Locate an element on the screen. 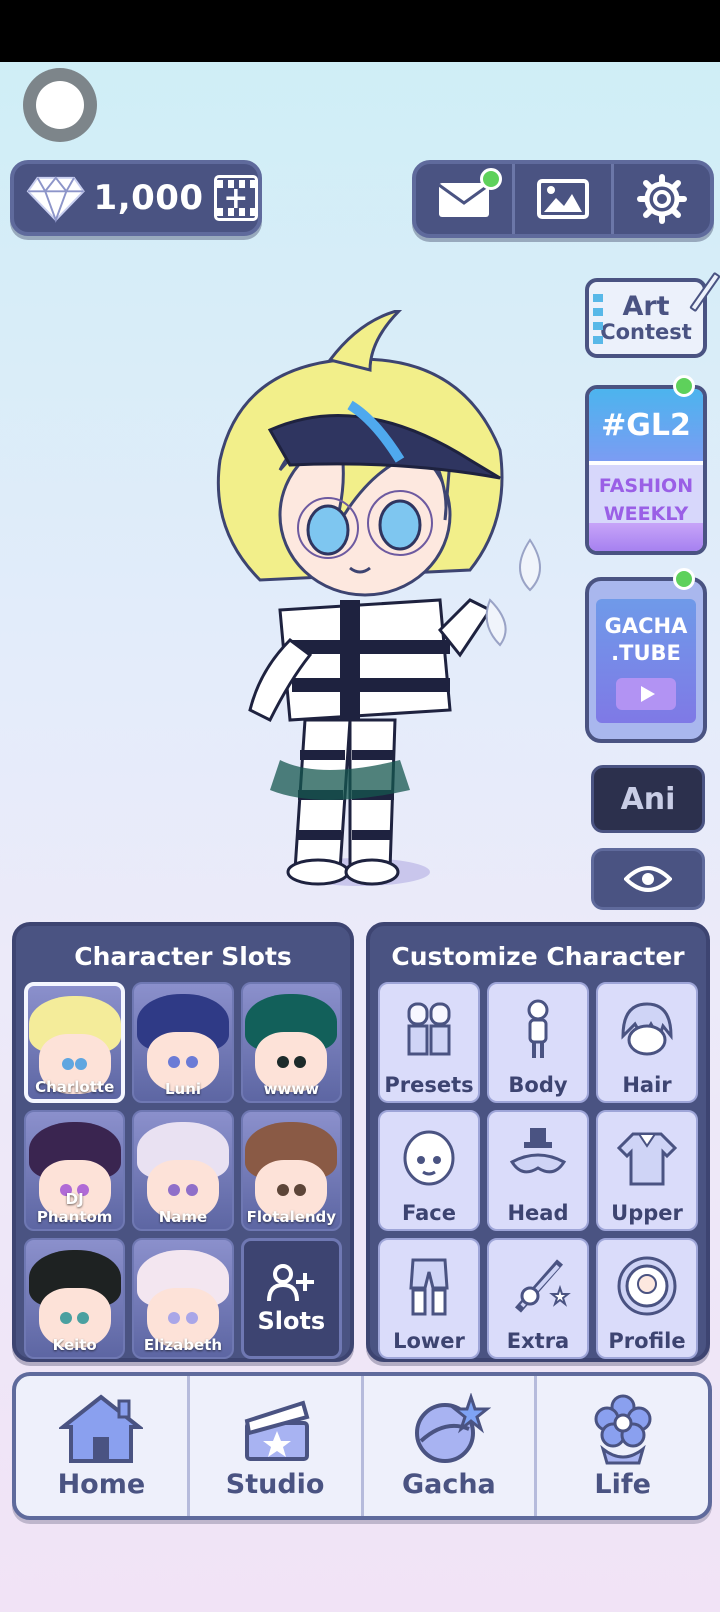  settings-button is located at coordinates (660, 199).